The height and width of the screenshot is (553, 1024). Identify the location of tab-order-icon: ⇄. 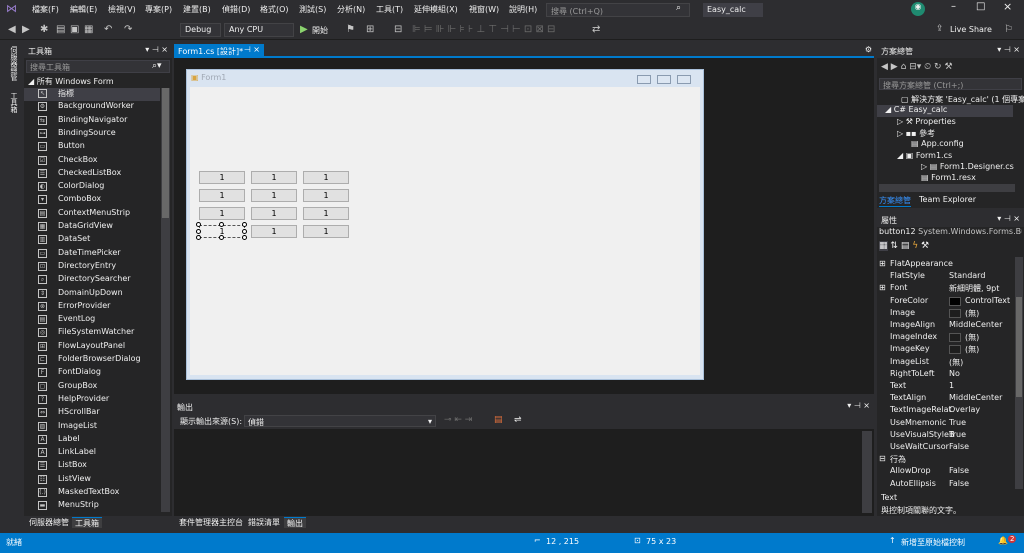
(596, 29).